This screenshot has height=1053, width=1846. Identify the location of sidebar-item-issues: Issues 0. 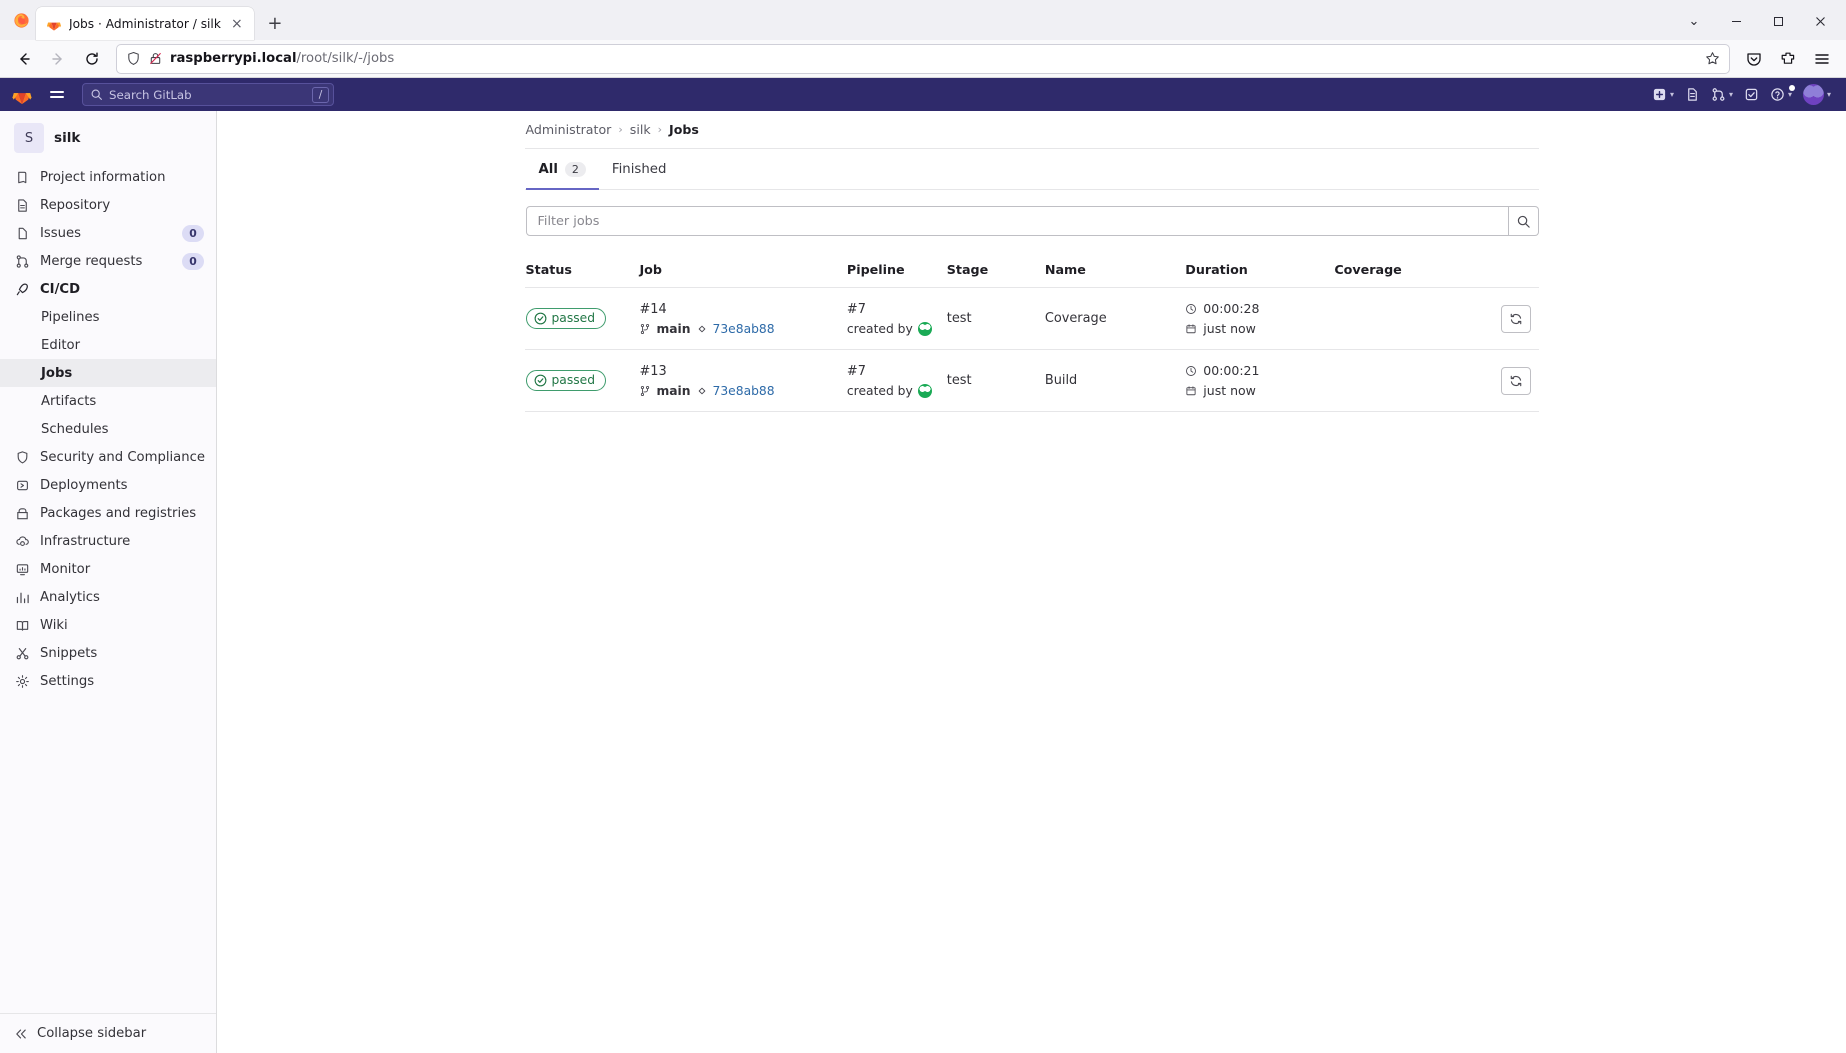
(108, 233).